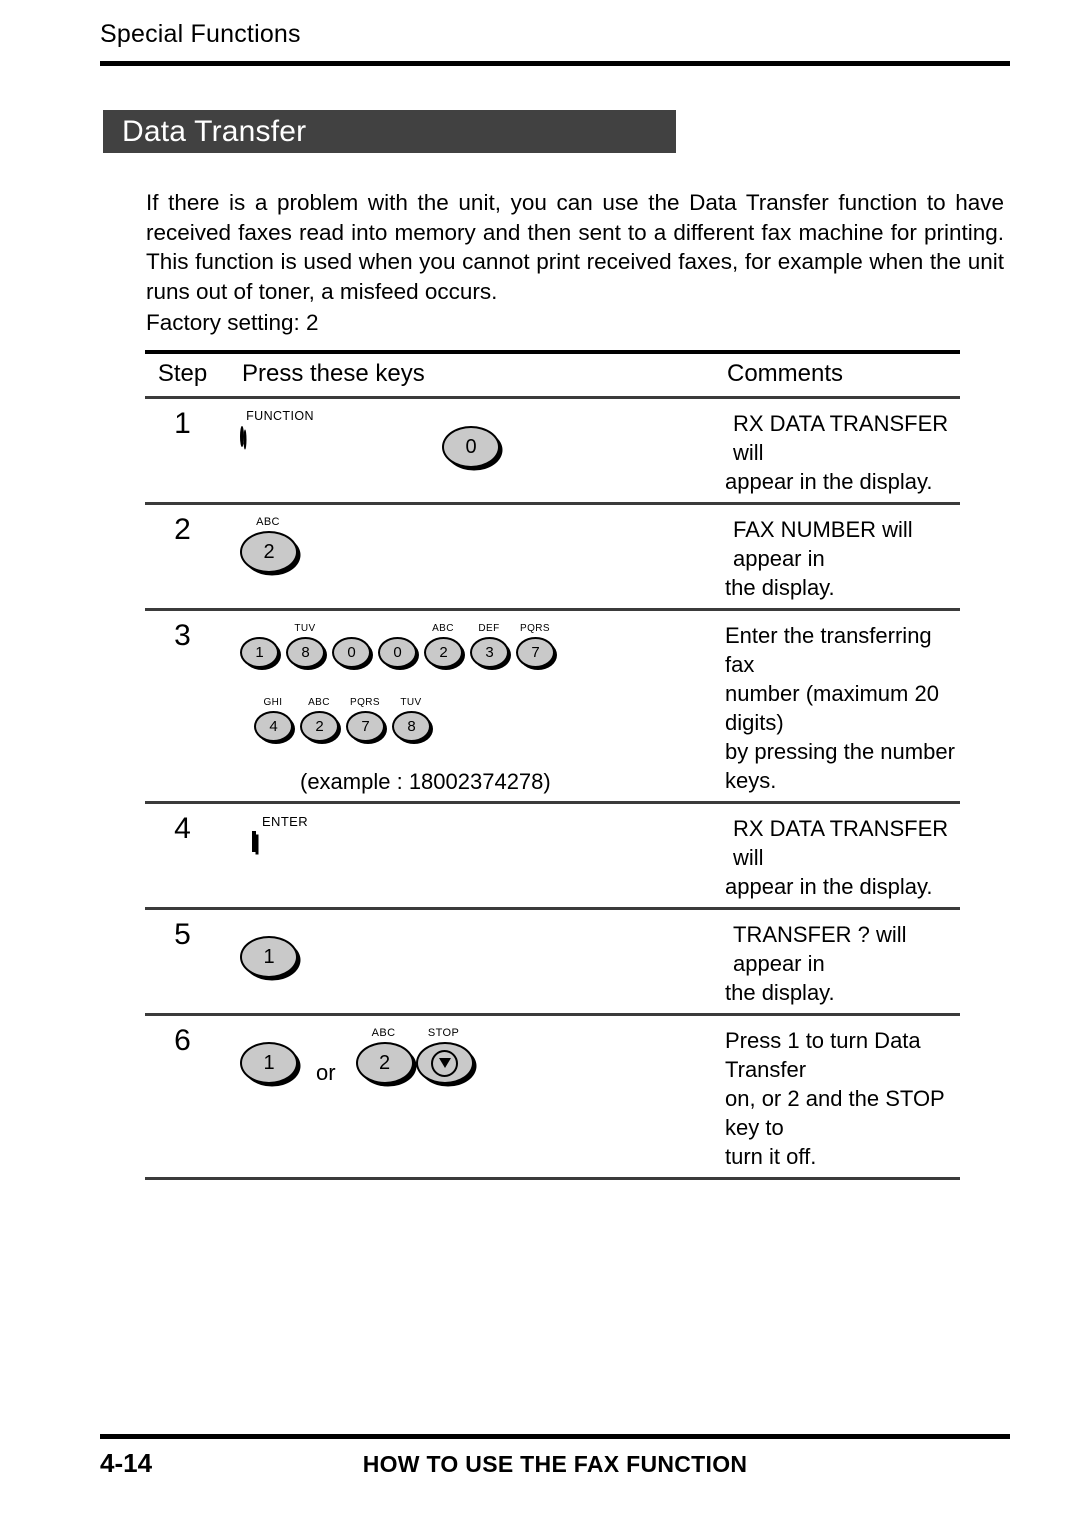  I want to click on step-number: 1, so click(182, 423).